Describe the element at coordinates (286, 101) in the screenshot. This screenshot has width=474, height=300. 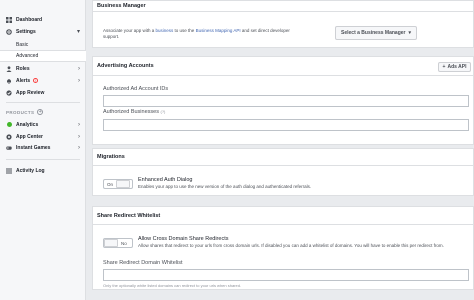
I see `authorized-ad-ids-input` at that location.